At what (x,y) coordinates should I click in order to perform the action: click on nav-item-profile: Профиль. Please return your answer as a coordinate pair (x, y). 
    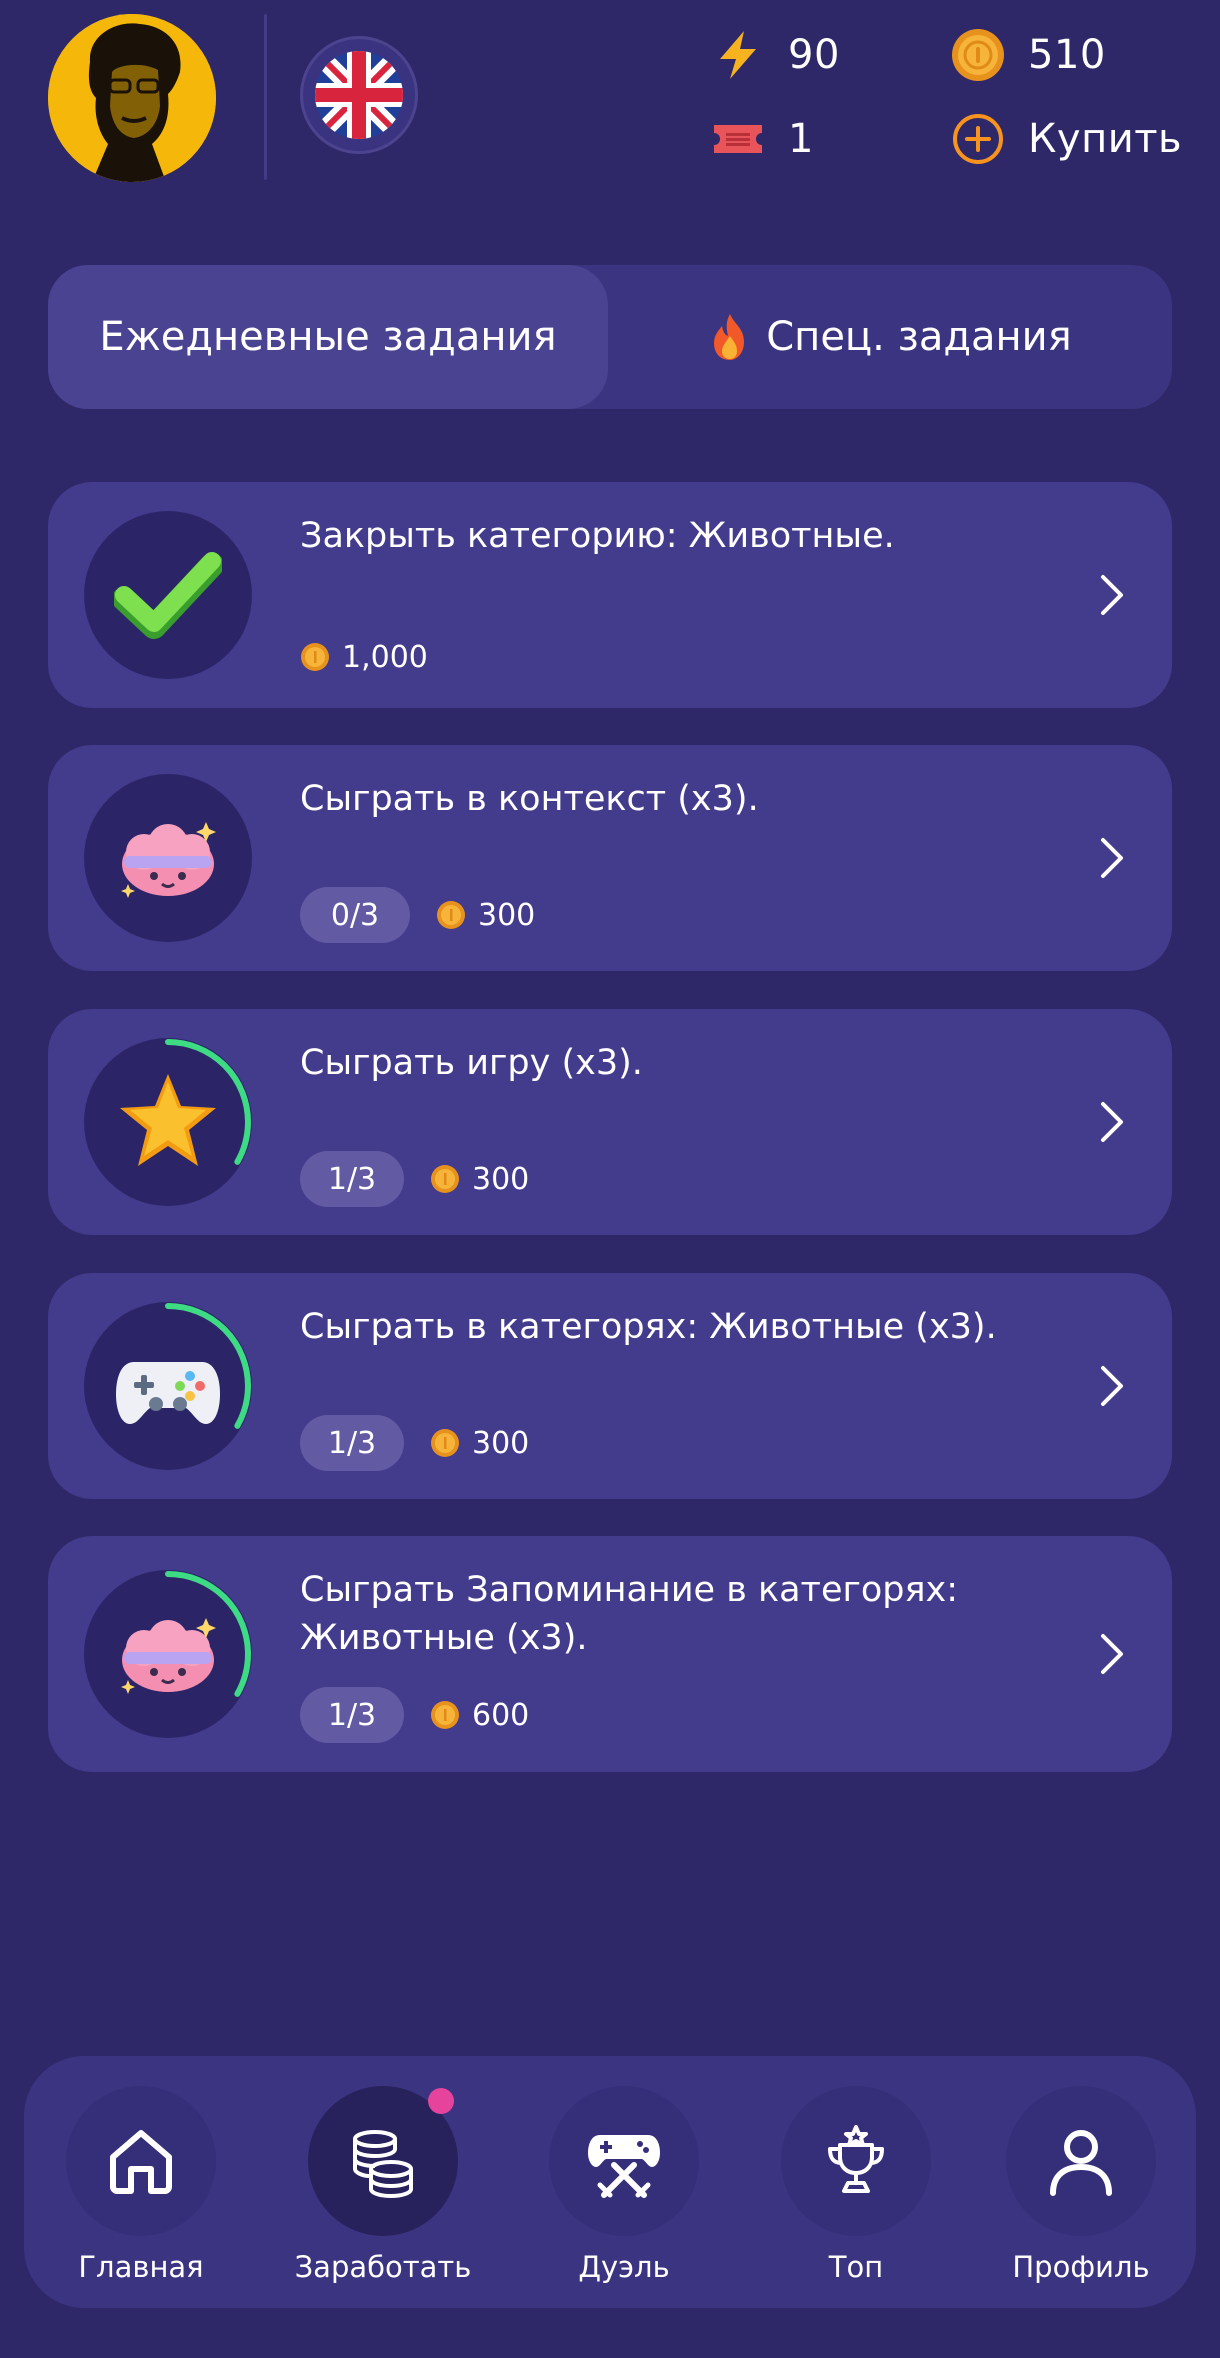
    Looking at the image, I should click on (1081, 2191).